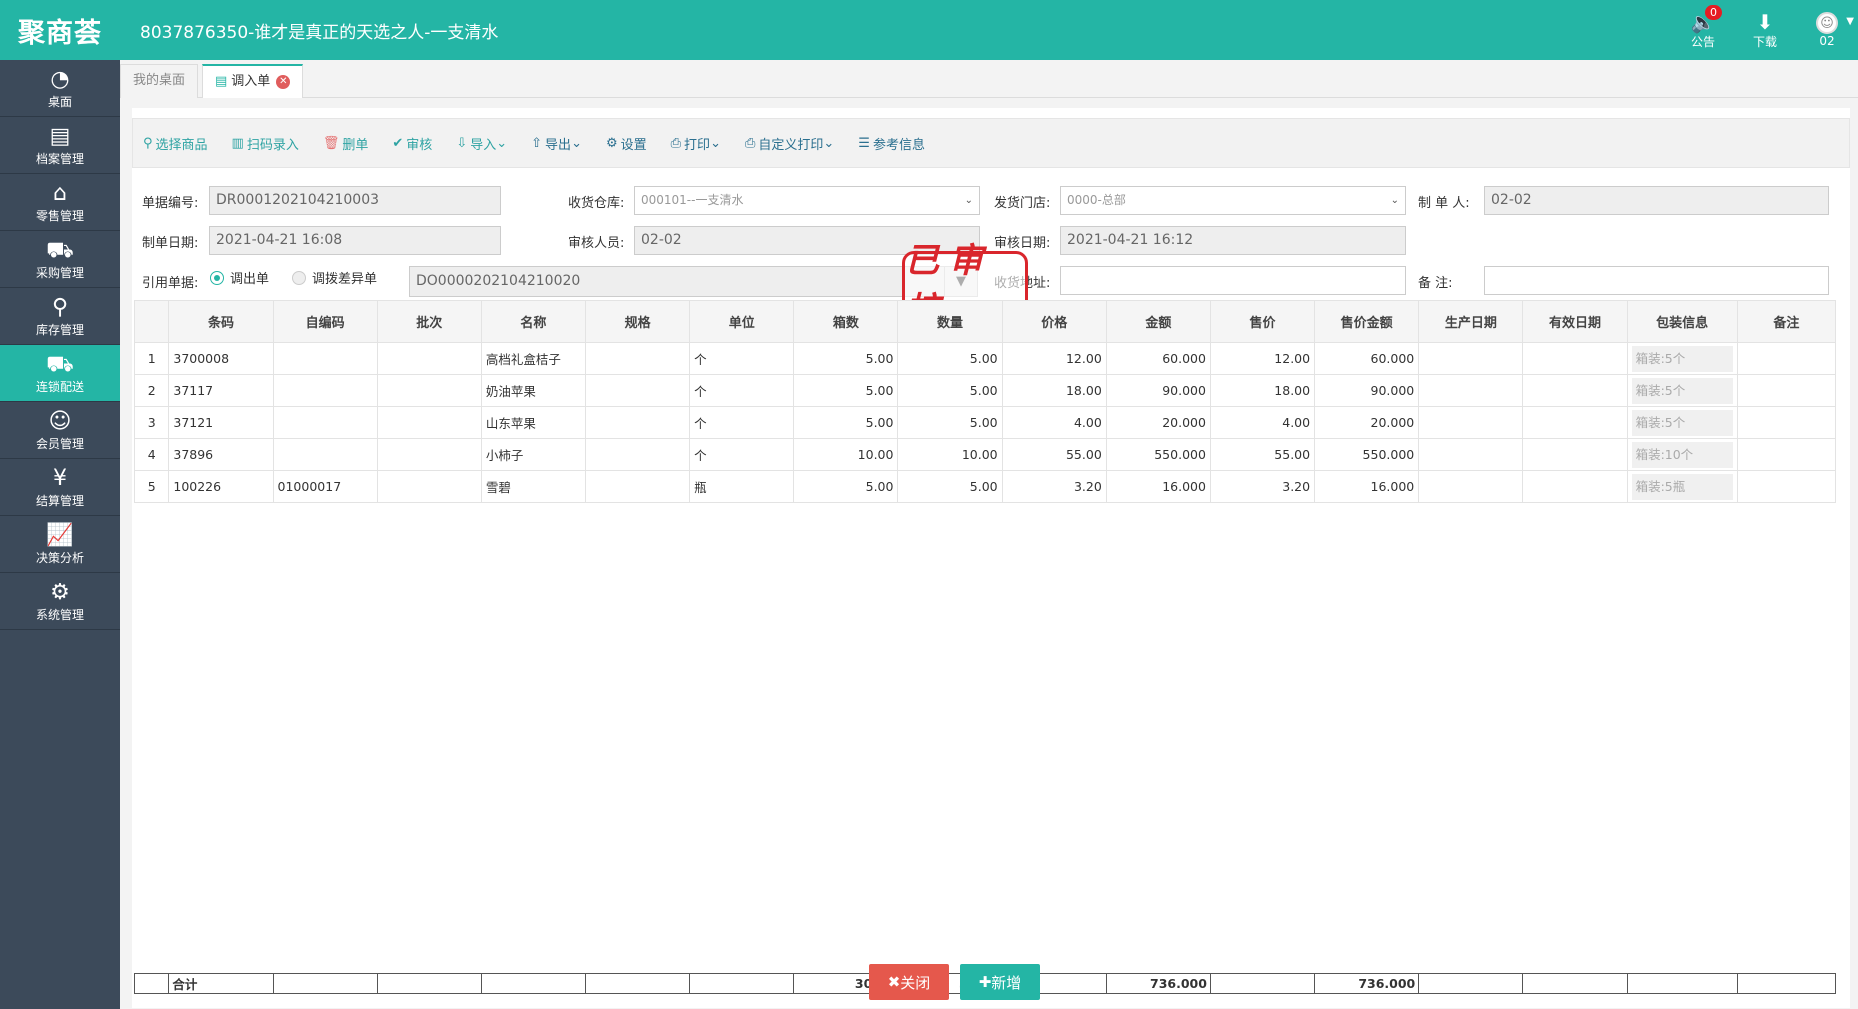 The image size is (1858, 1009). I want to click on reference-button: ☰ 参考信息, so click(891, 143).